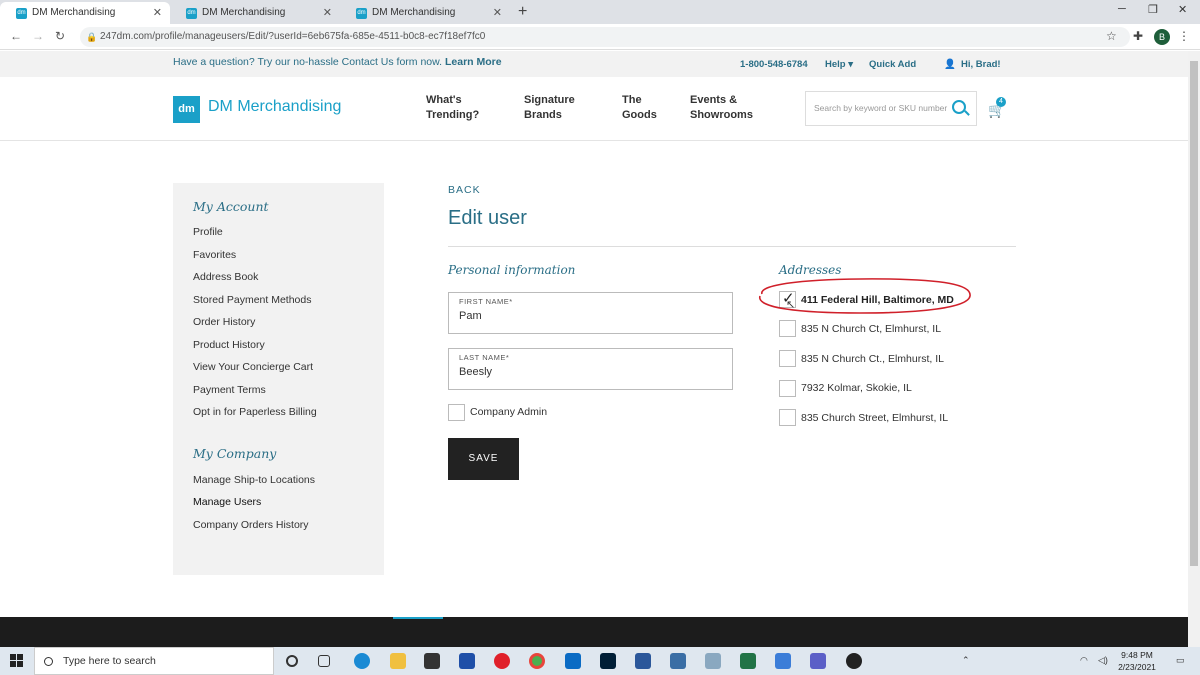  Describe the element at coordinates (590, 369) in the screenshot. I see `last-name-field: LAST NAME* Beesly` at that location.